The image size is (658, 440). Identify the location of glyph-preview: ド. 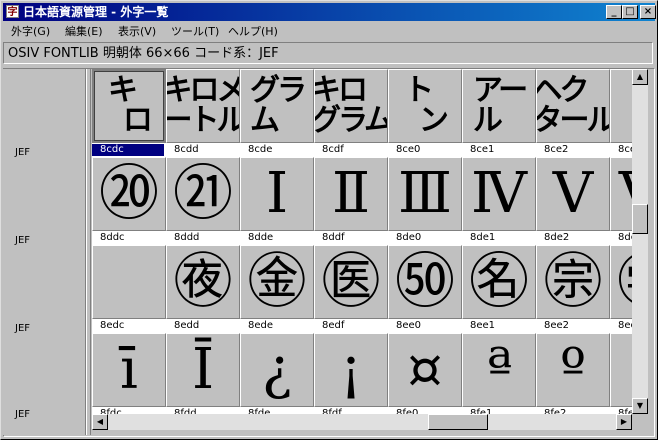
(621, 106).